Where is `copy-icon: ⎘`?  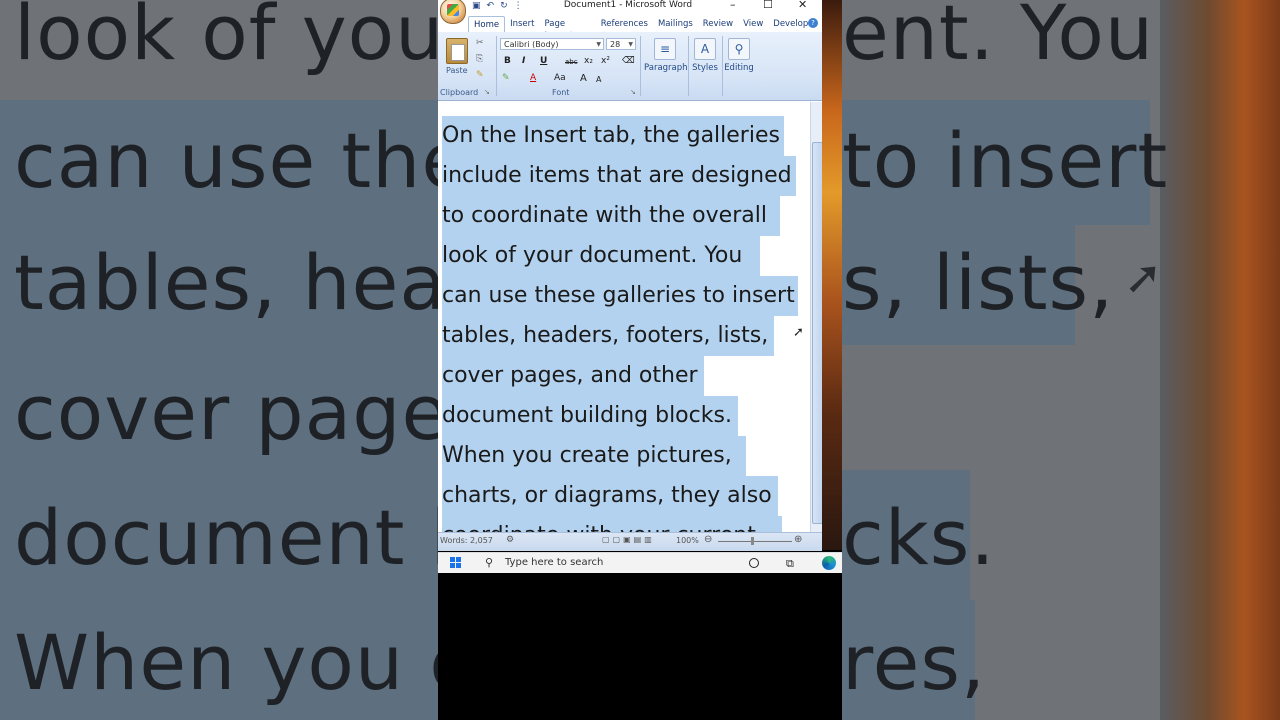
copy-icon: ⎘ is located at coordinates (479, 59).